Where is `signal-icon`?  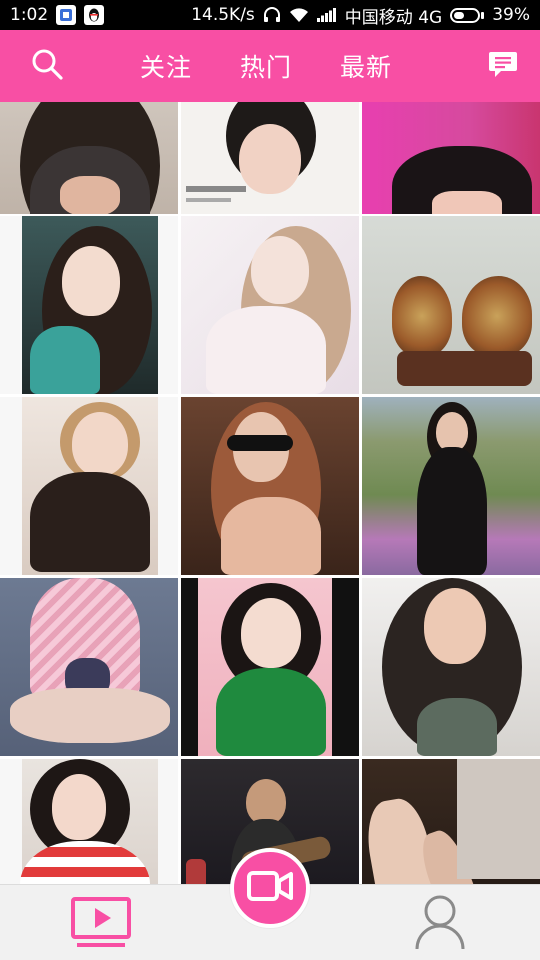
signal-icon is located at coordinates (326, 15).